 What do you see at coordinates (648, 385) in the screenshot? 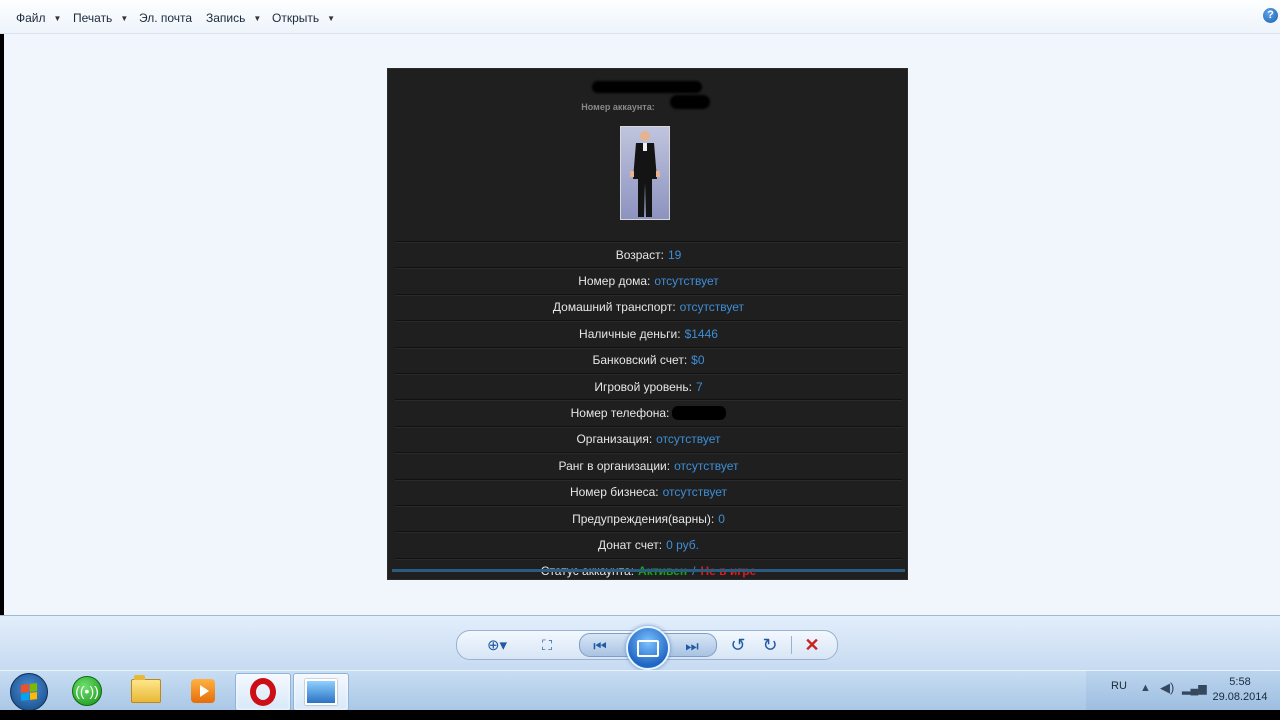
I see `row-level: Игровой уровень: 7` at bounding box center [648, 385].